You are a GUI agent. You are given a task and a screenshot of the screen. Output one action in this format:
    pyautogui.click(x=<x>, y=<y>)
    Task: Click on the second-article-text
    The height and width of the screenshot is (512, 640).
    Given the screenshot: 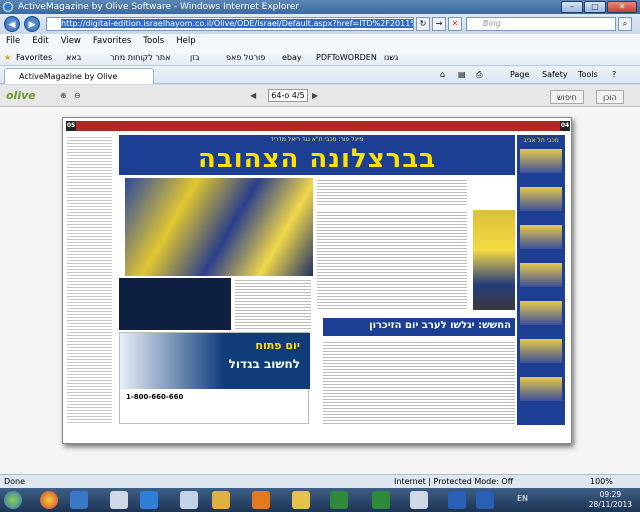 What is the action you would take?
    pyautogui.click(x=419, y=383)
    